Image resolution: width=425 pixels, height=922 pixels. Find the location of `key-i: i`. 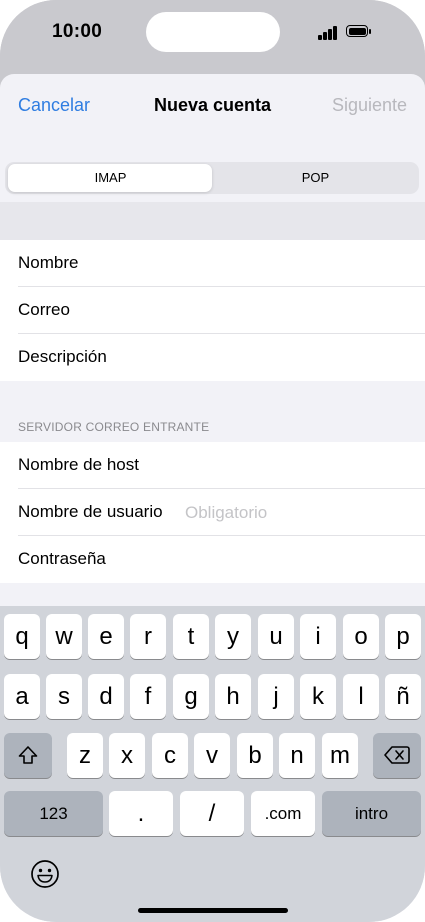

key-i: i is located at coordinates (318, 636).